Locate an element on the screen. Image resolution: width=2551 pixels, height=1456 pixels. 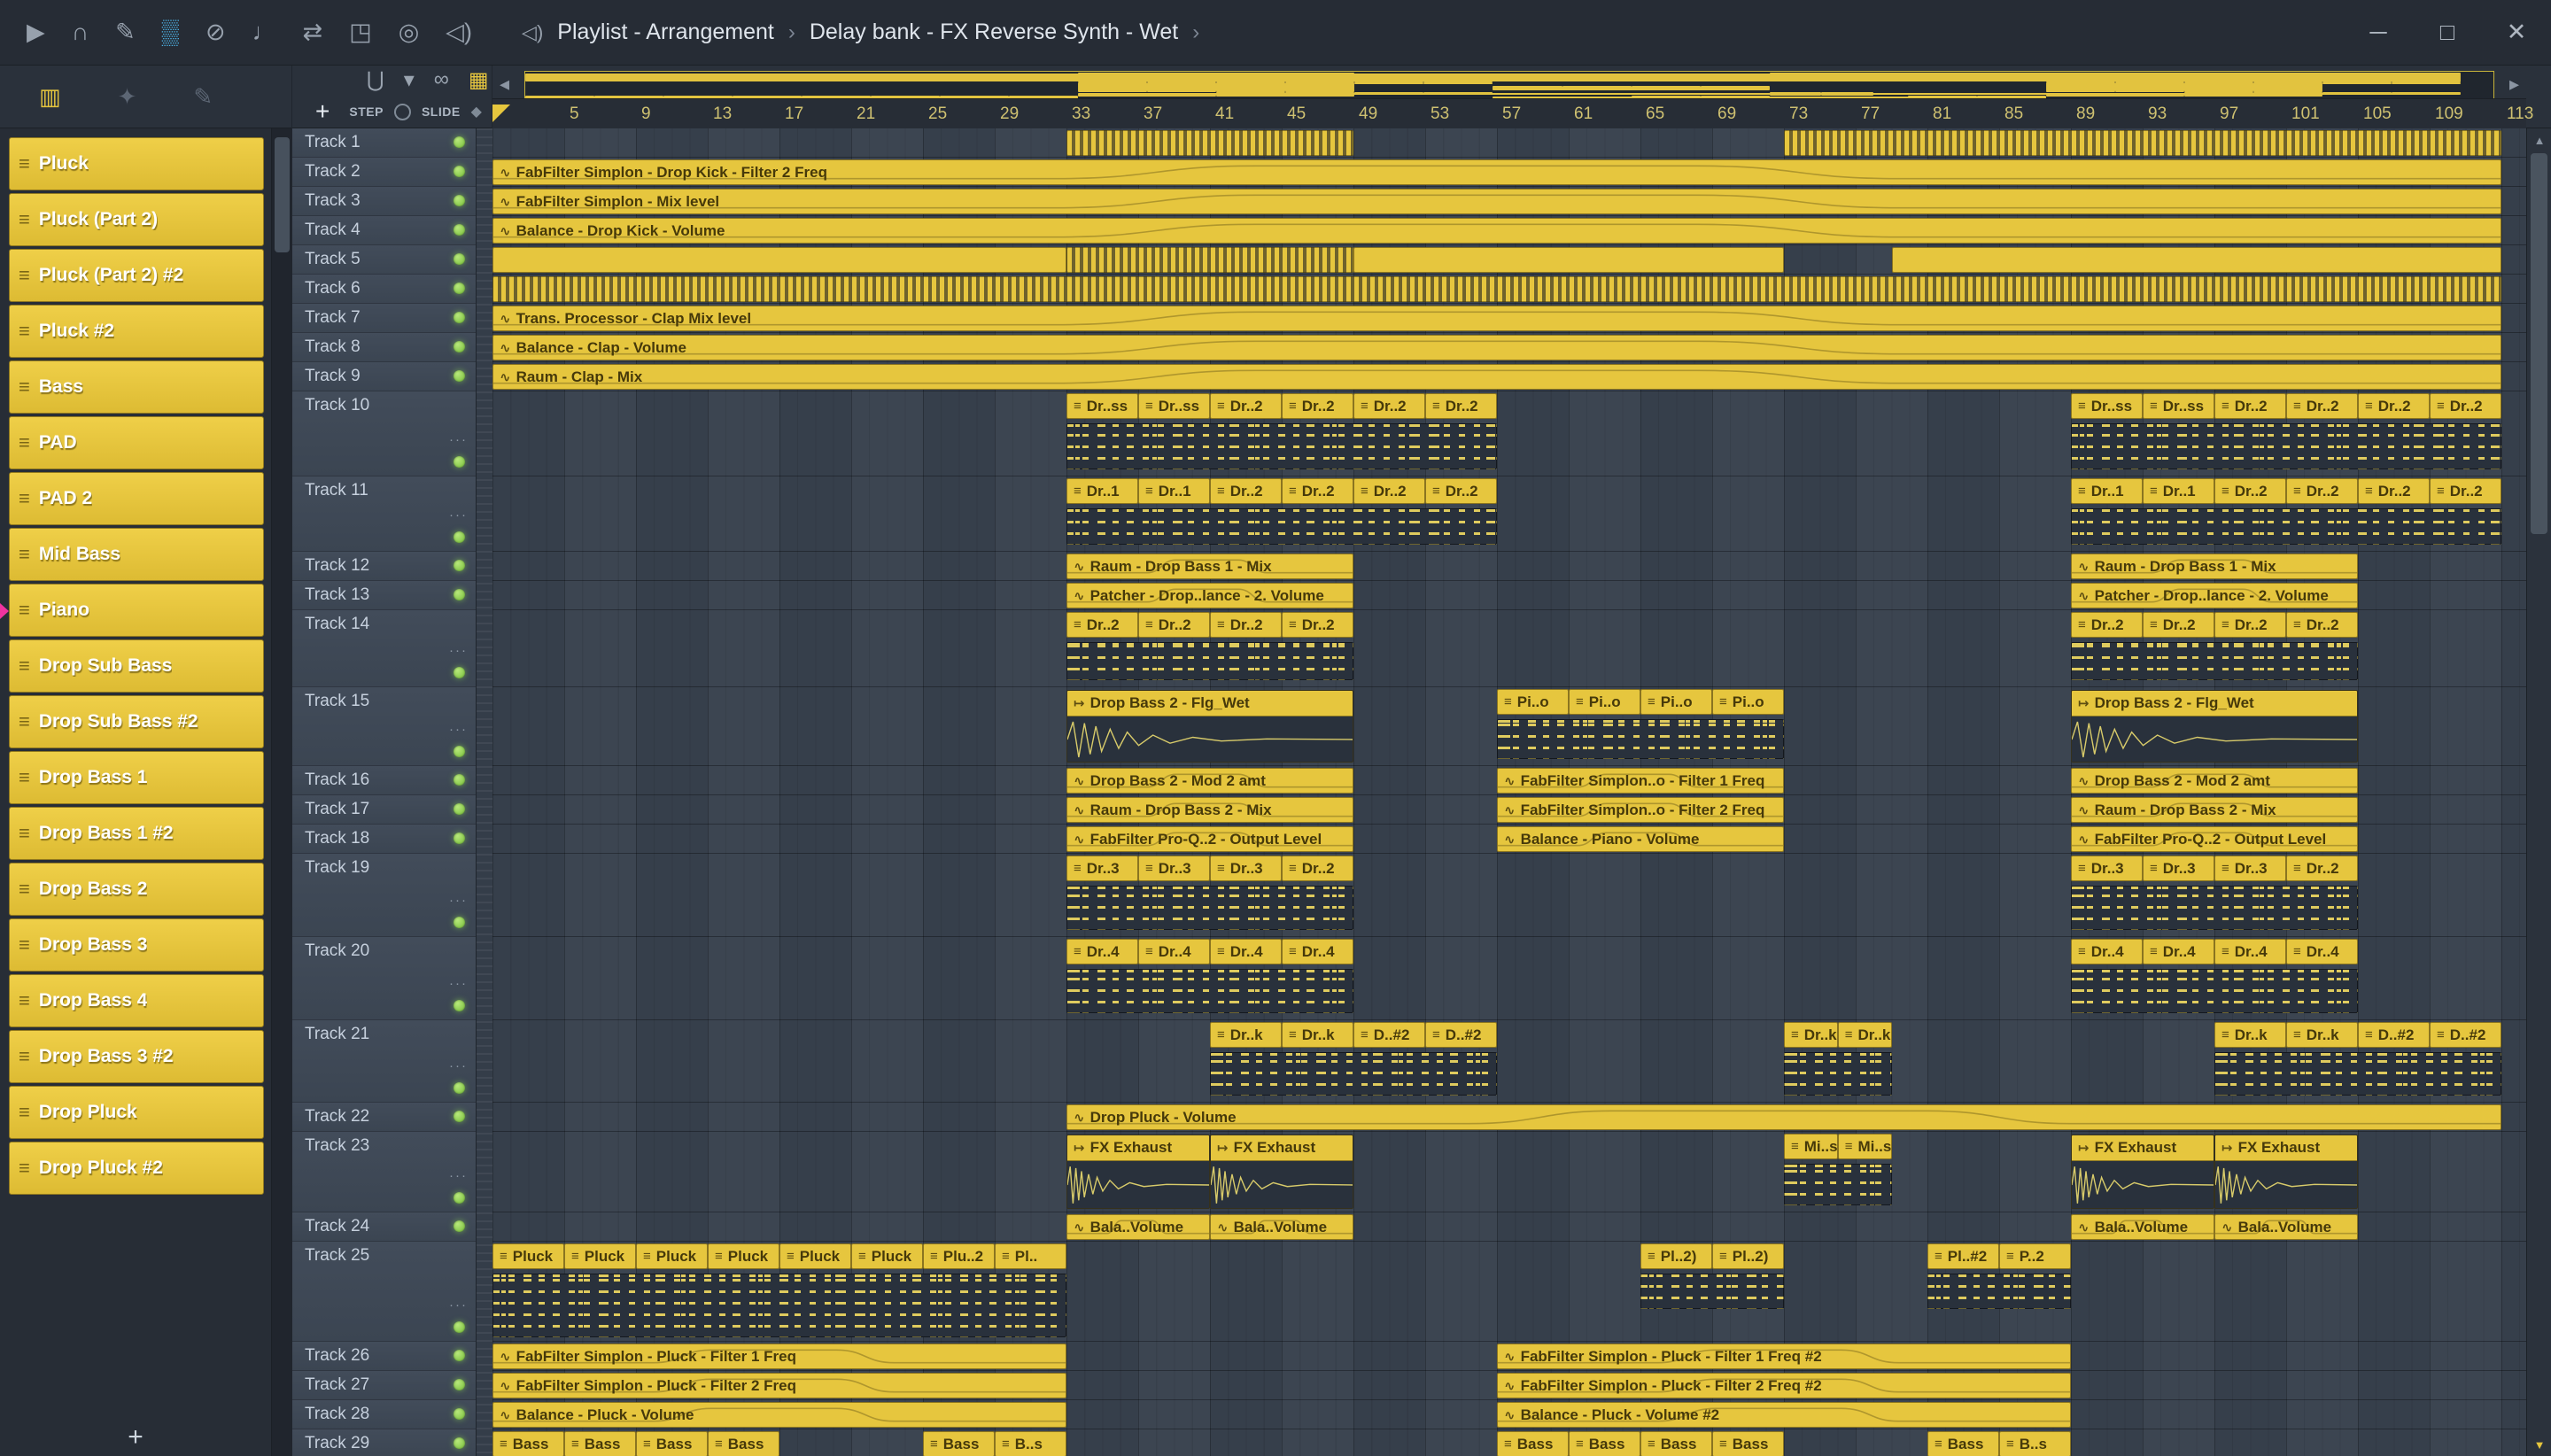
automation-clip: ∿ Balance - Clap - Volume is located at coordinates (1496, 348).